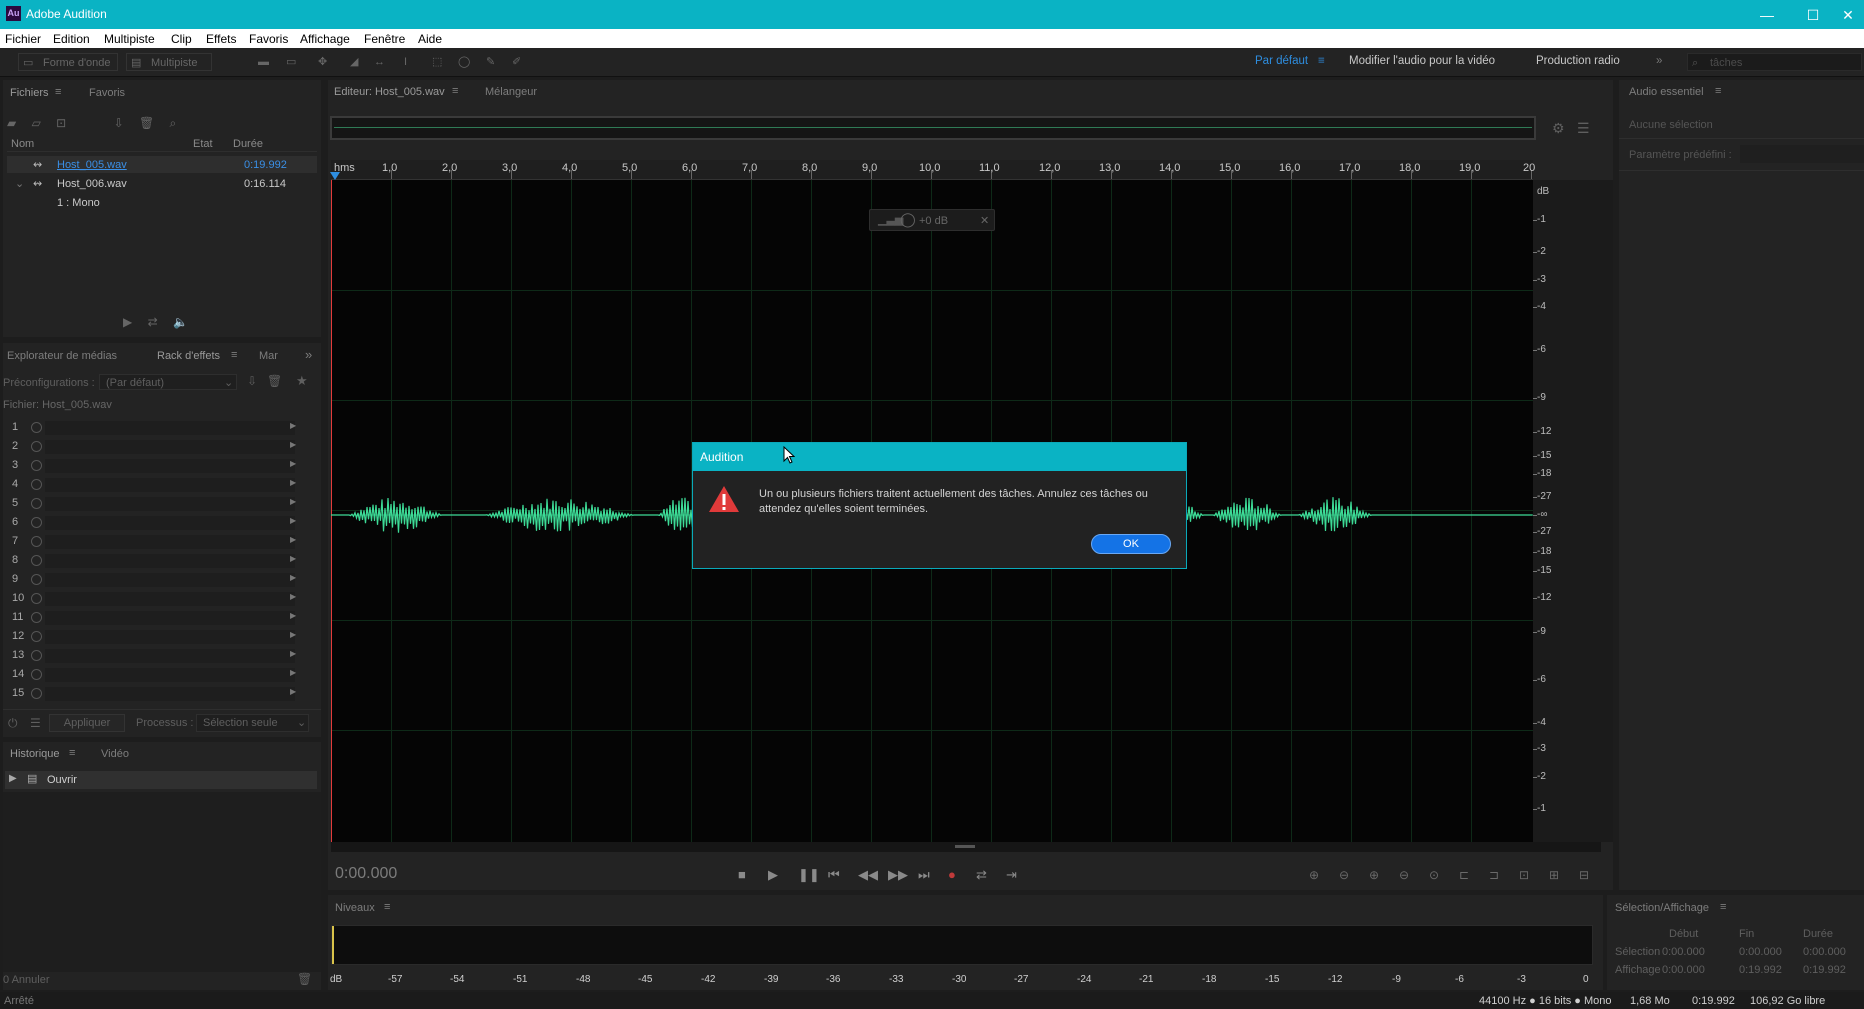 The width and height of the screenshot is (1864, 1009). What do you see at coordinates (127, 322) in the screenshot?
I see `play-icon: ▶` at bounding box center [127, 322].